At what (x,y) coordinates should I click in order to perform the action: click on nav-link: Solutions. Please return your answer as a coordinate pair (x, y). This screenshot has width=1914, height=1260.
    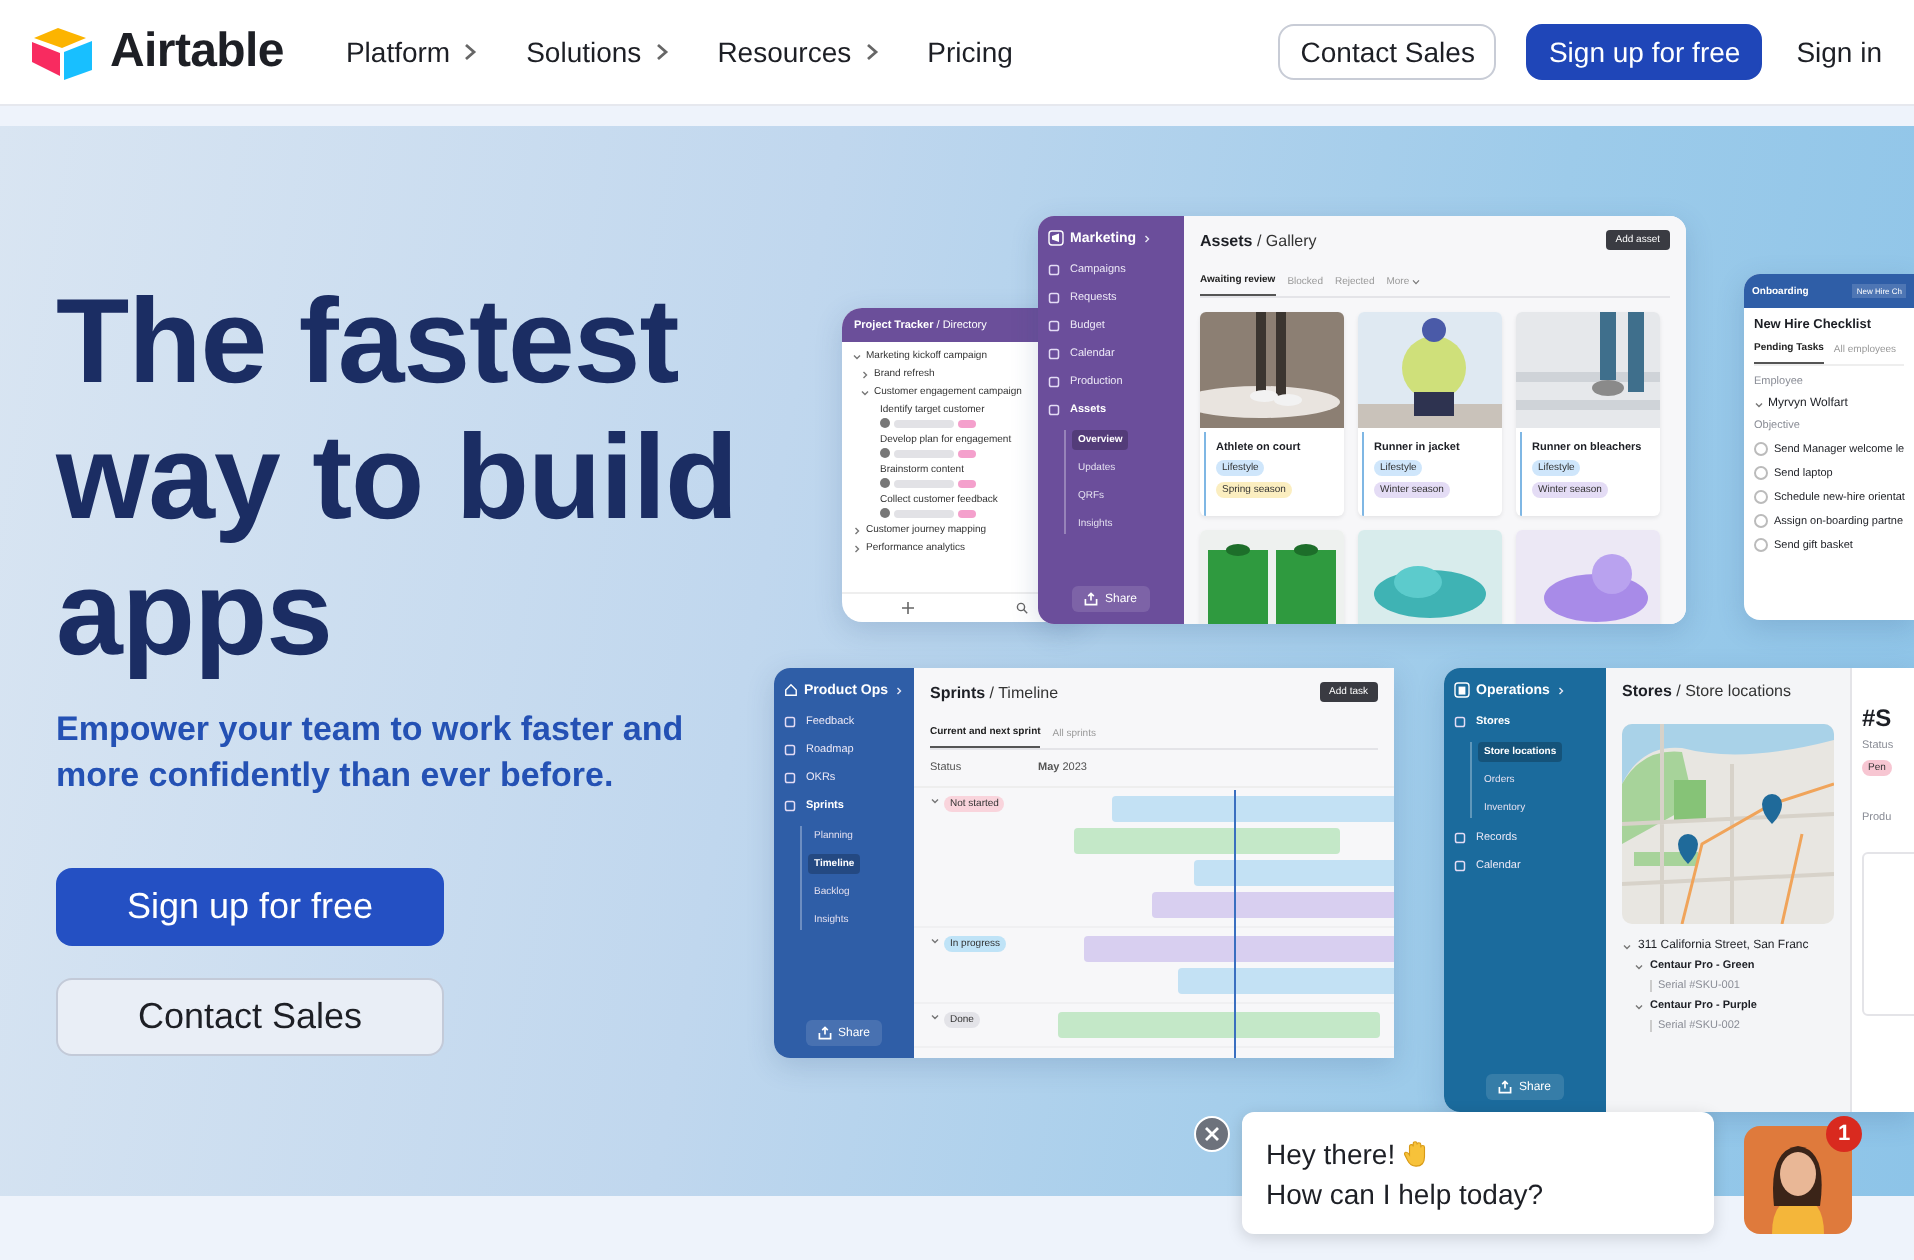
    Looking at the image, I should click on (598, 52).